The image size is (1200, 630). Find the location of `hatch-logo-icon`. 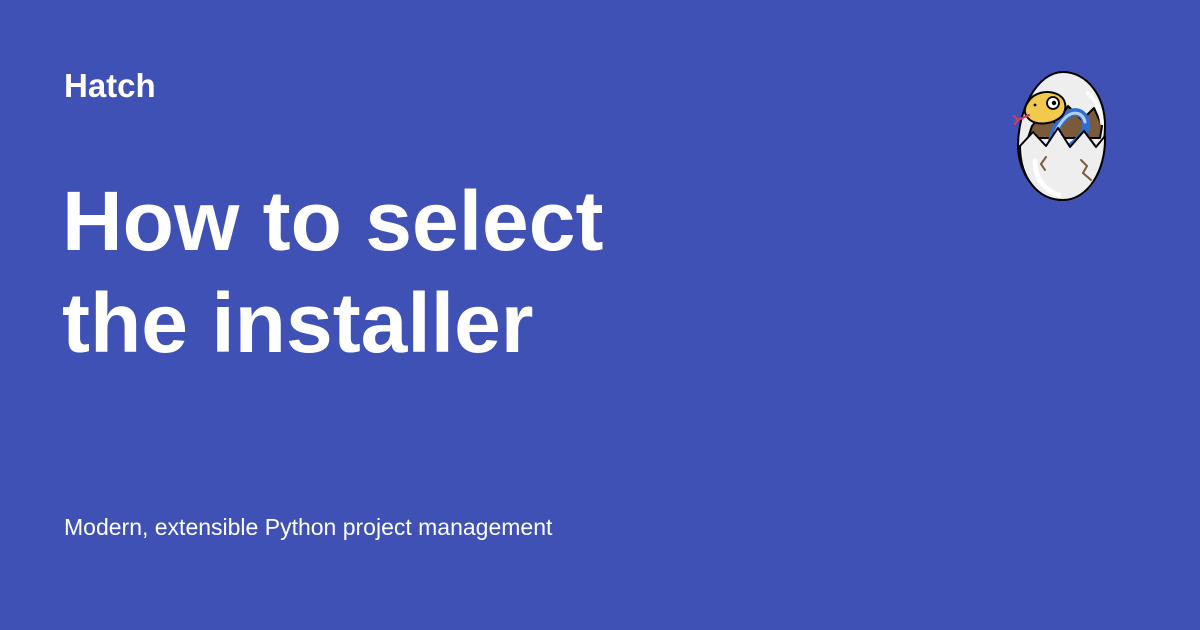

hatch-logo-icon is located at coordinates (1059, 136).